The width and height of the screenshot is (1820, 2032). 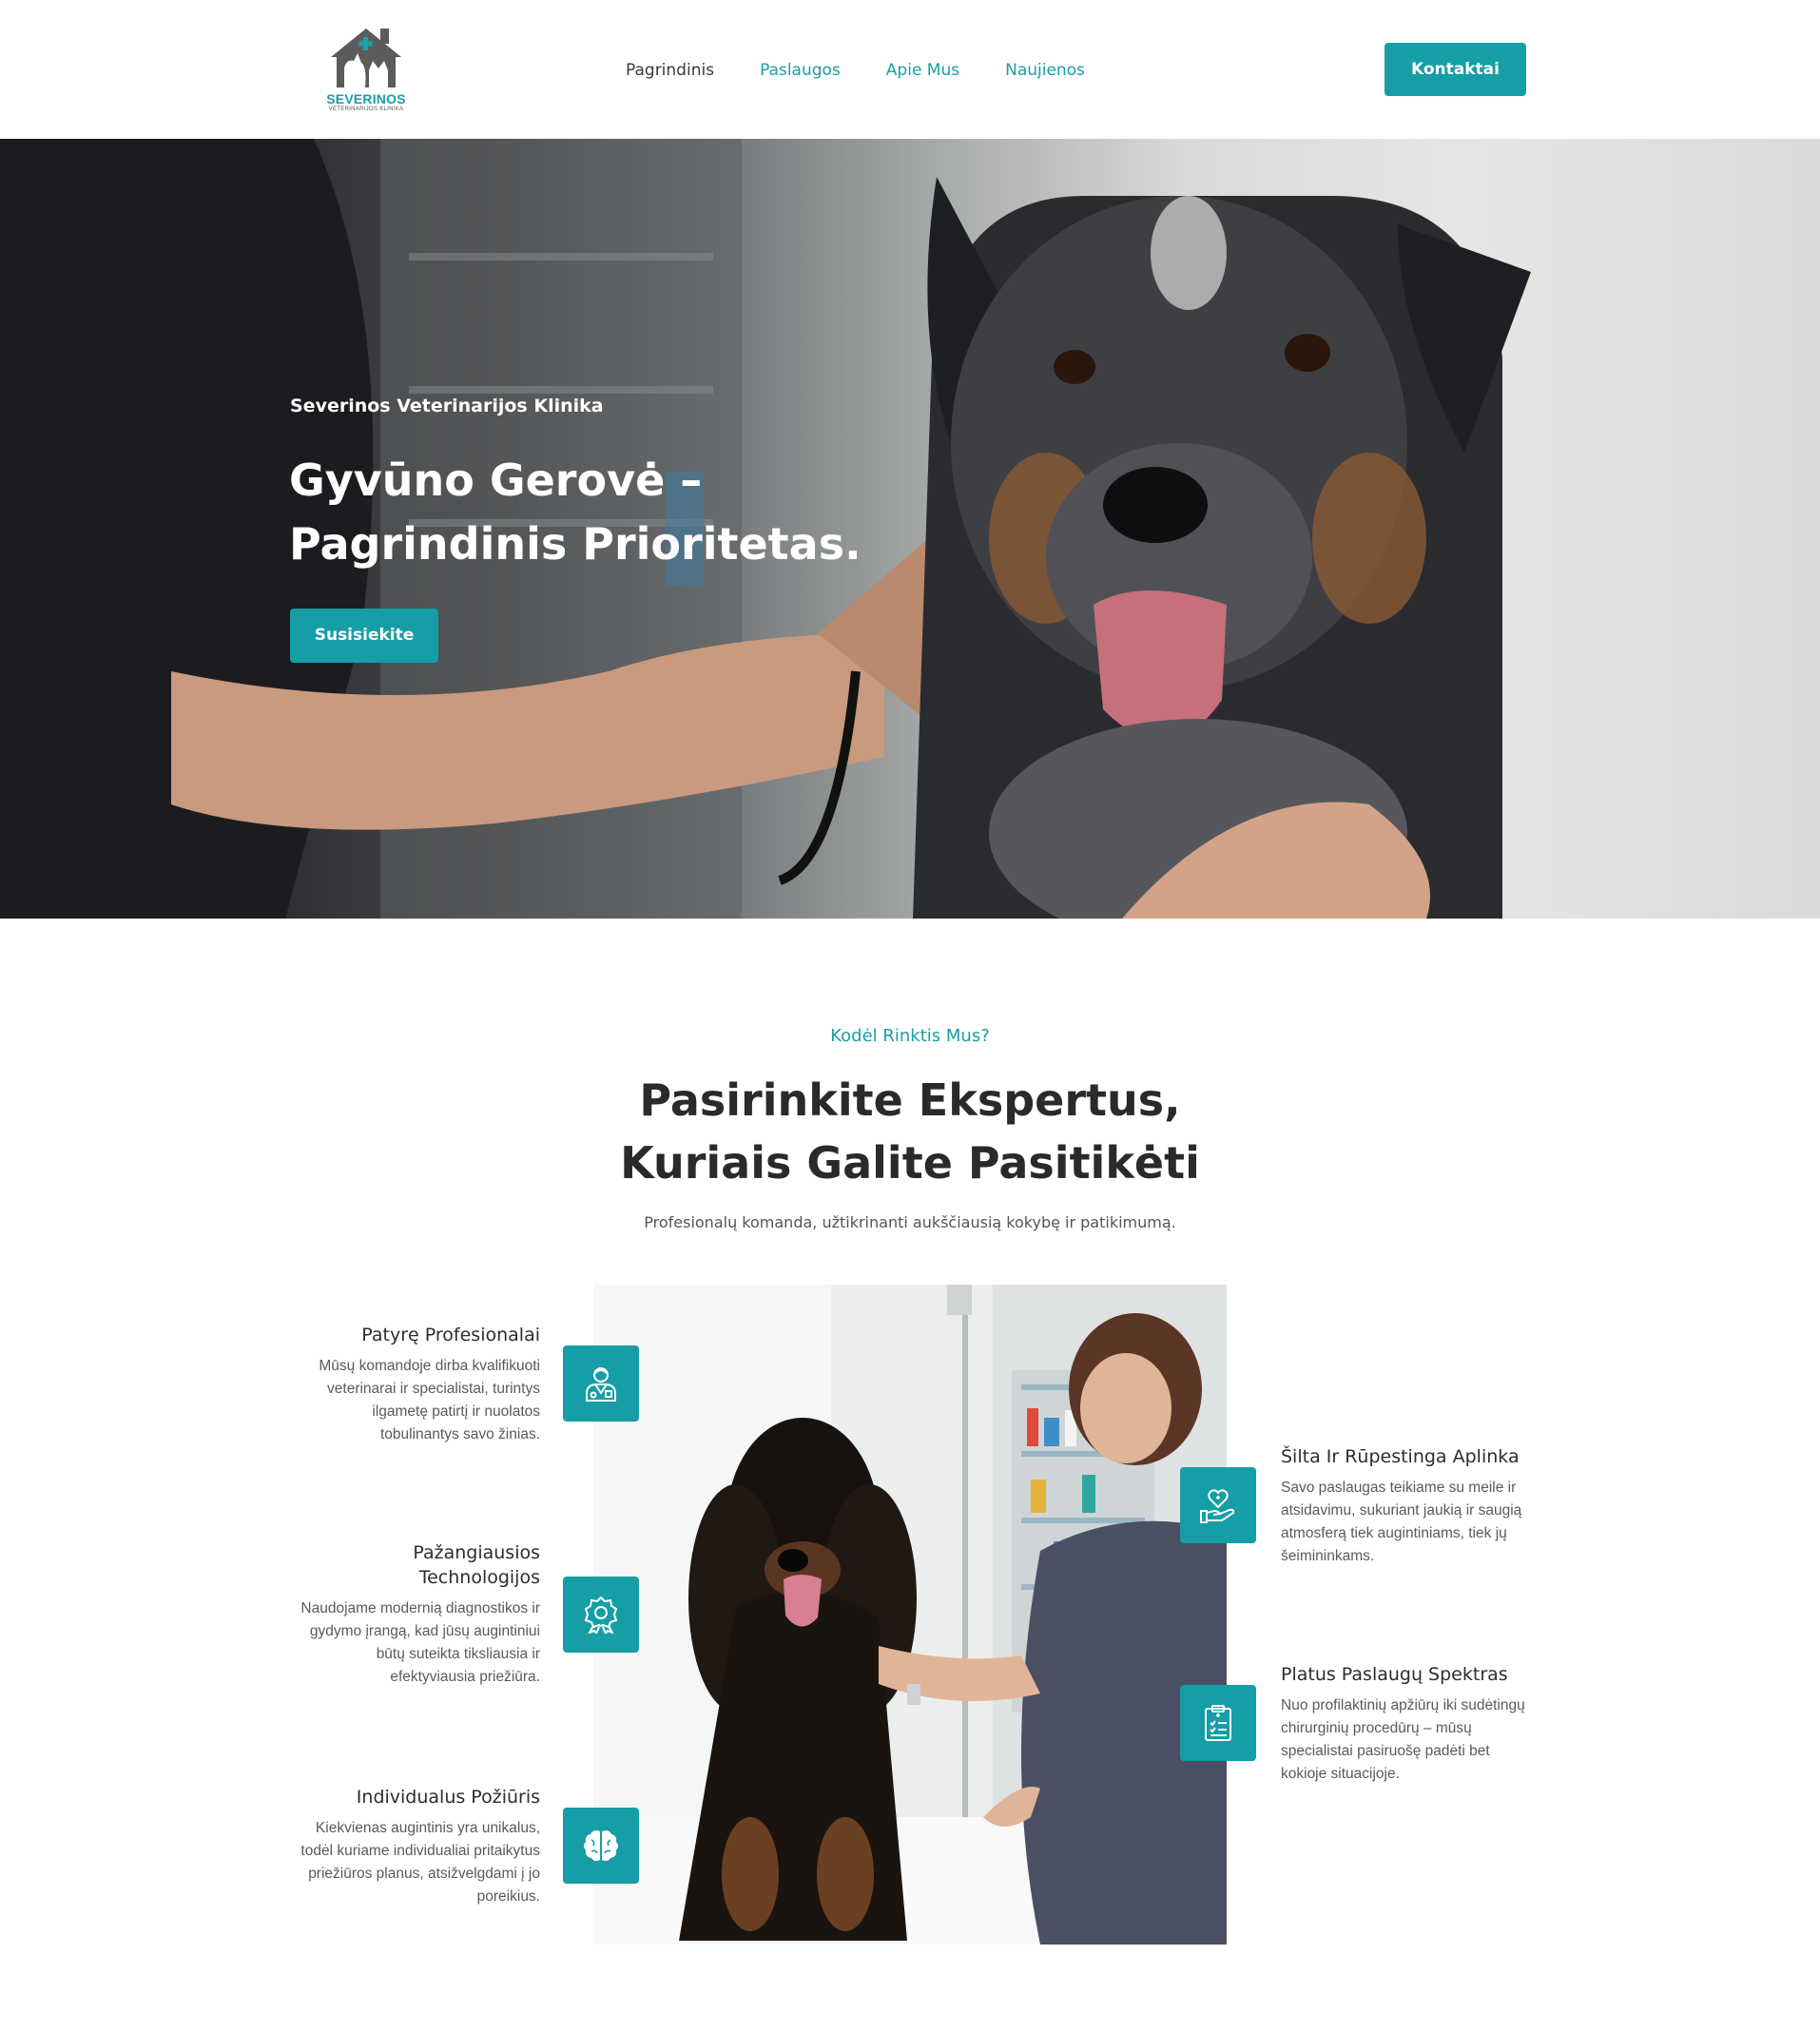 What do you see at coordinates (496, 480) in the screenshot?
I see `hero-title-line1: Gyvūno Gerovė –` at bounding box center [496, 480].